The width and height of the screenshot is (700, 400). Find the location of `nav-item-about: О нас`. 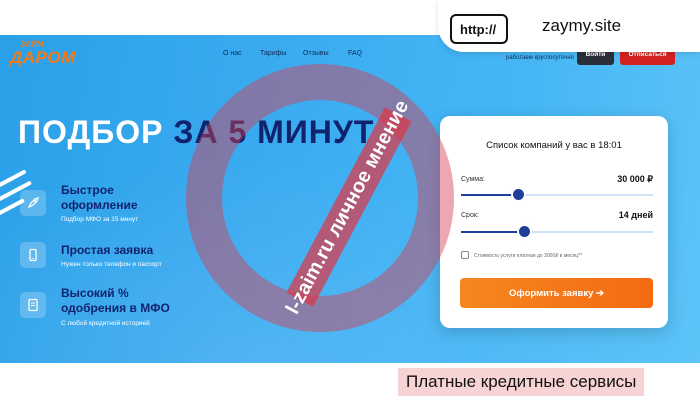

nav-item-about: О нас is located at coordinates (232, 53).